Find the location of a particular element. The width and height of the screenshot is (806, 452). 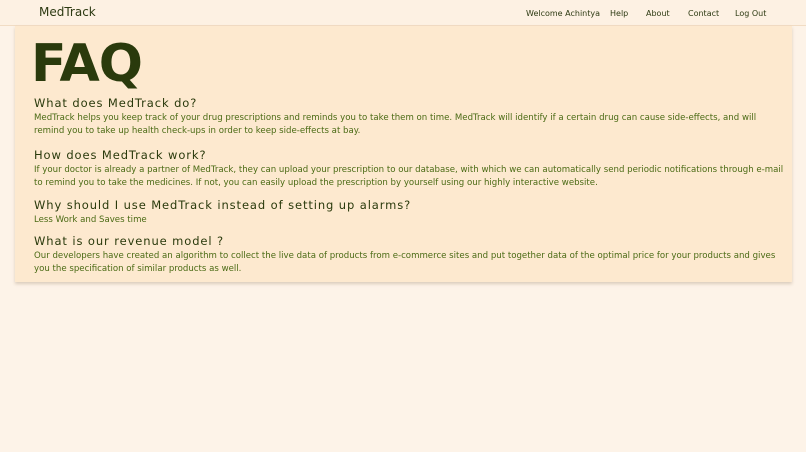

page-title: FAQ is located at coordinates (87, 64).